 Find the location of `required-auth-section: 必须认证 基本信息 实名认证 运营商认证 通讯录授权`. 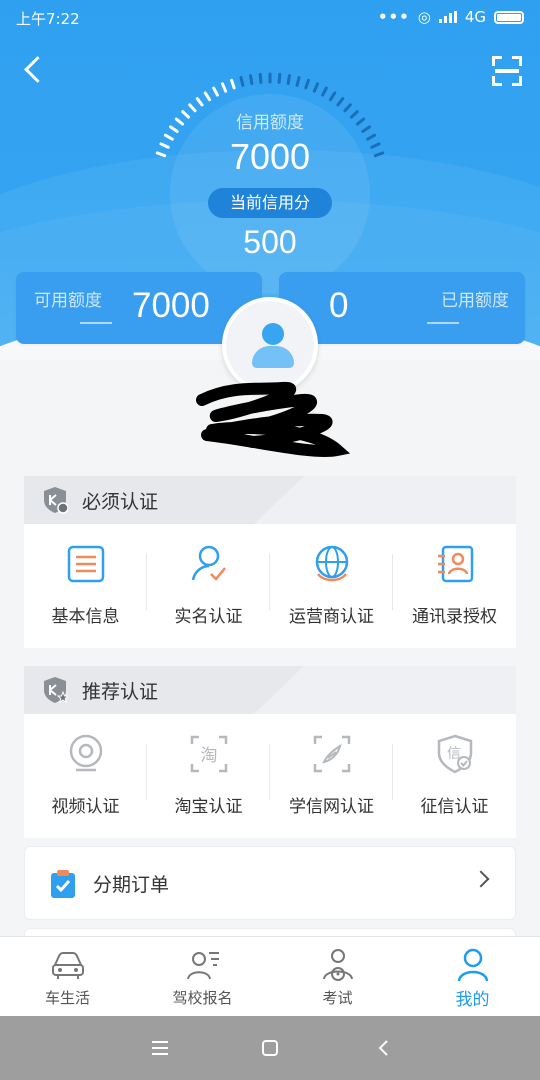

required-auth-section: 必须认证 基本信息 实名认证 运营商认证 通讯录授权 is located at coordinates (270, 562).